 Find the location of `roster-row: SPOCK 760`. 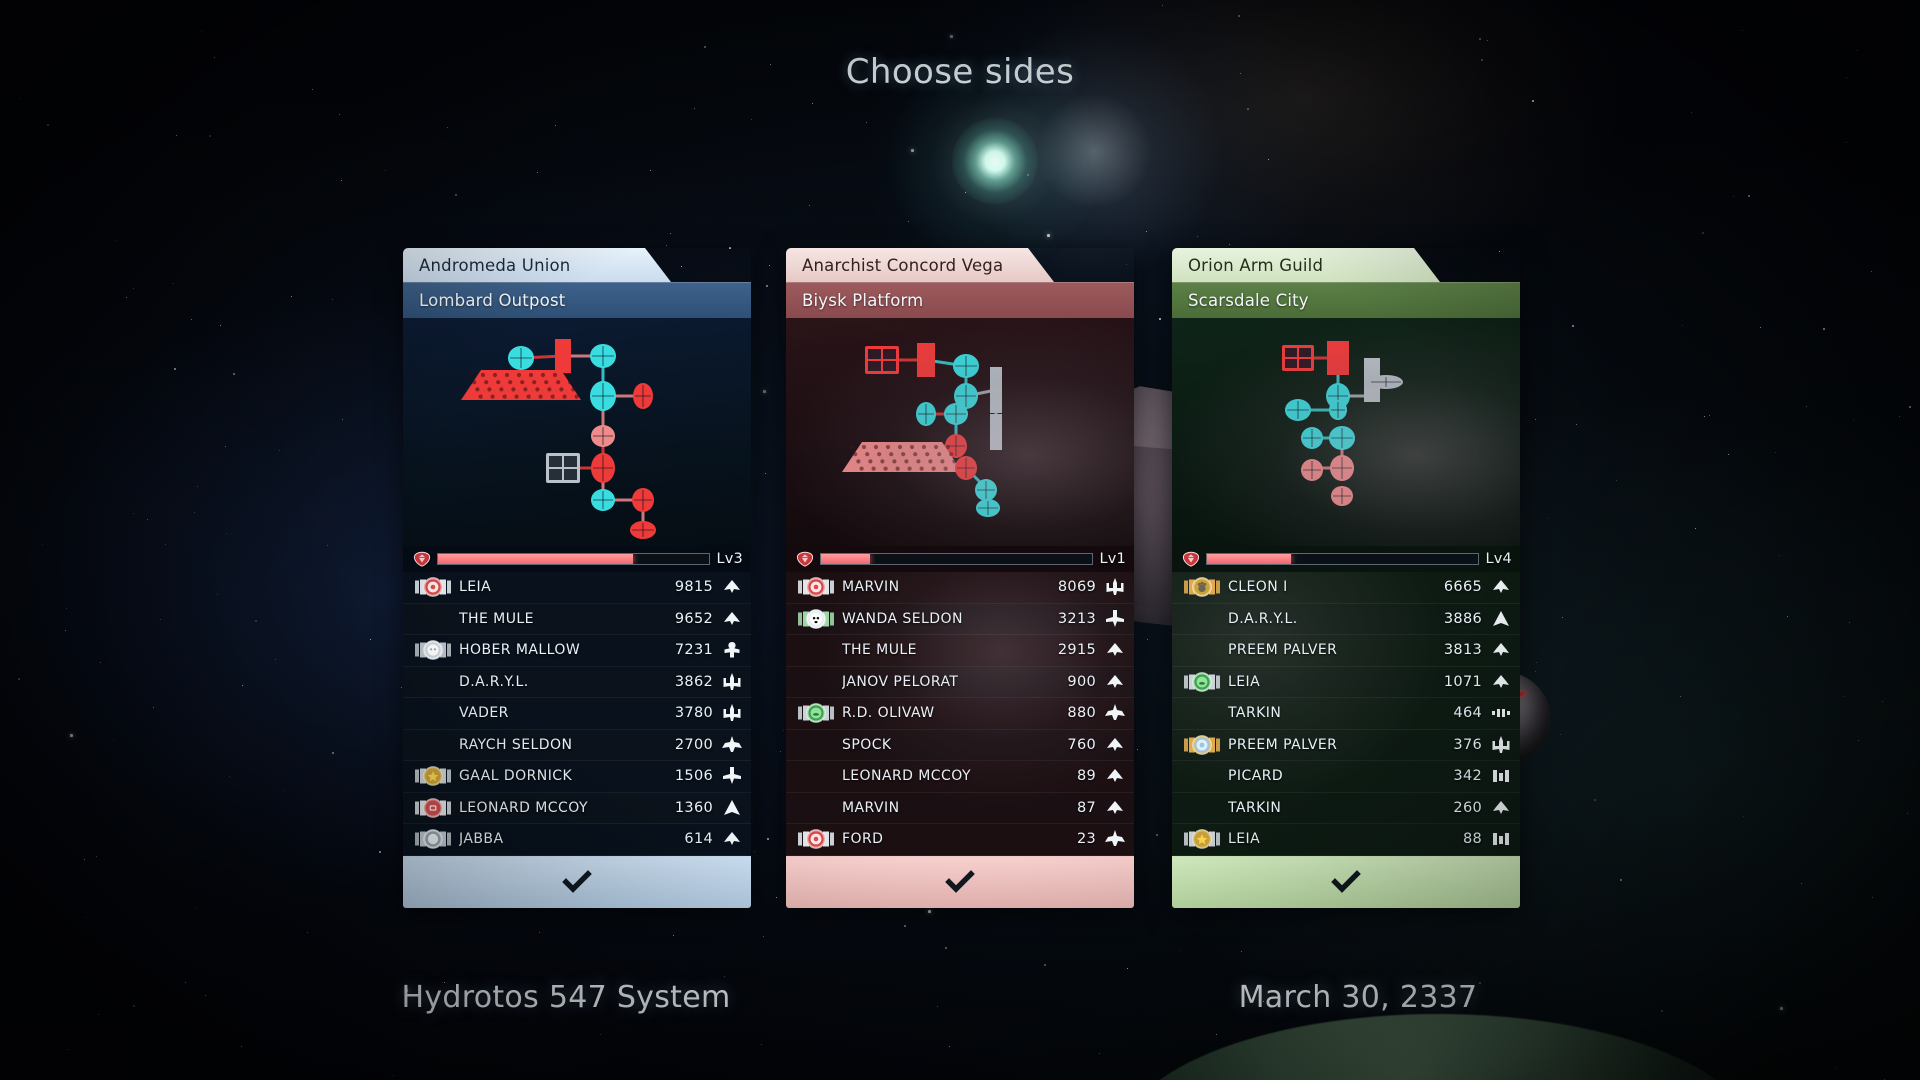

roster-row: SPOCK 760 is located at coordinates (960, 745).